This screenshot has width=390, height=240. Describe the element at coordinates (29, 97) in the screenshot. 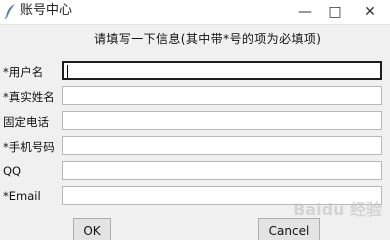

I see `real-name-label: *真实姓名` at that location.